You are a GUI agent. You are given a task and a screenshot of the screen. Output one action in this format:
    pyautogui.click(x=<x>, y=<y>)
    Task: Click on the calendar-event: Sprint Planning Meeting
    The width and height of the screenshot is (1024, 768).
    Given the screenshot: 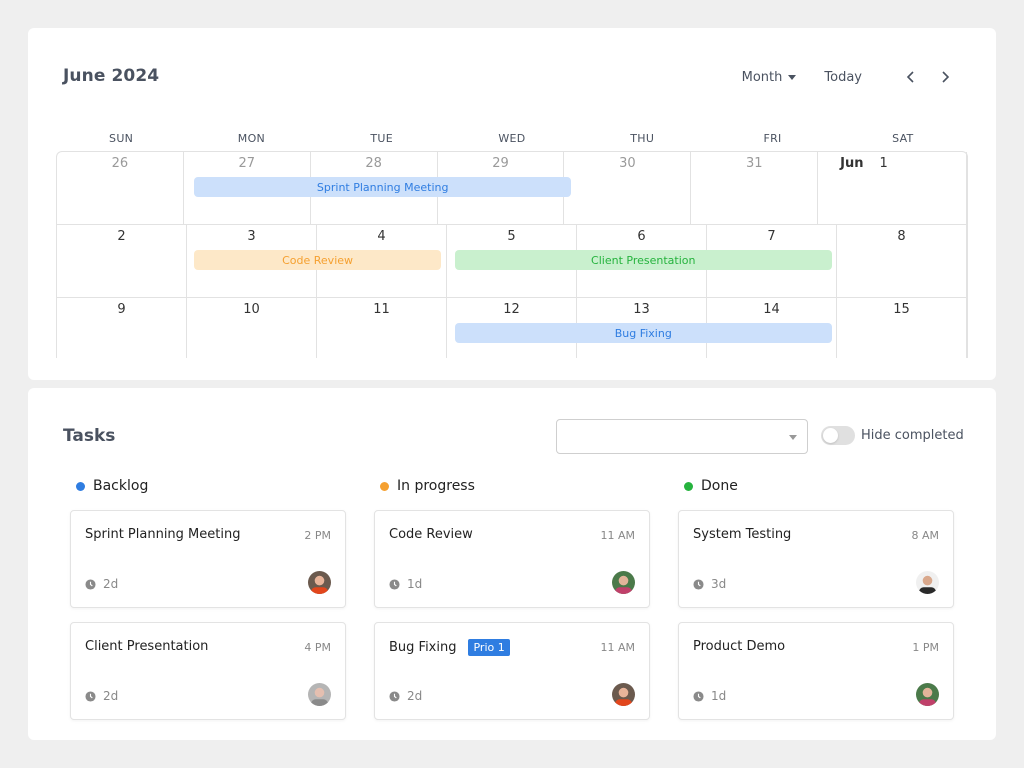 What is the action you would take?
    pyautogui.click(x=383, y=187)
    